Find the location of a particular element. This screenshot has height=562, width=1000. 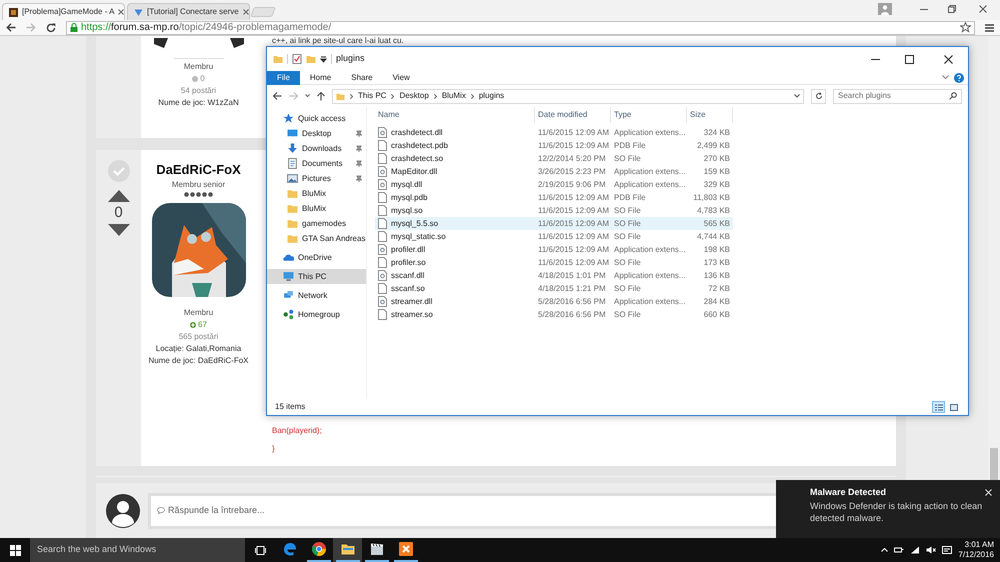

nav-item: gamemodes is located at coordinates (316, 223).